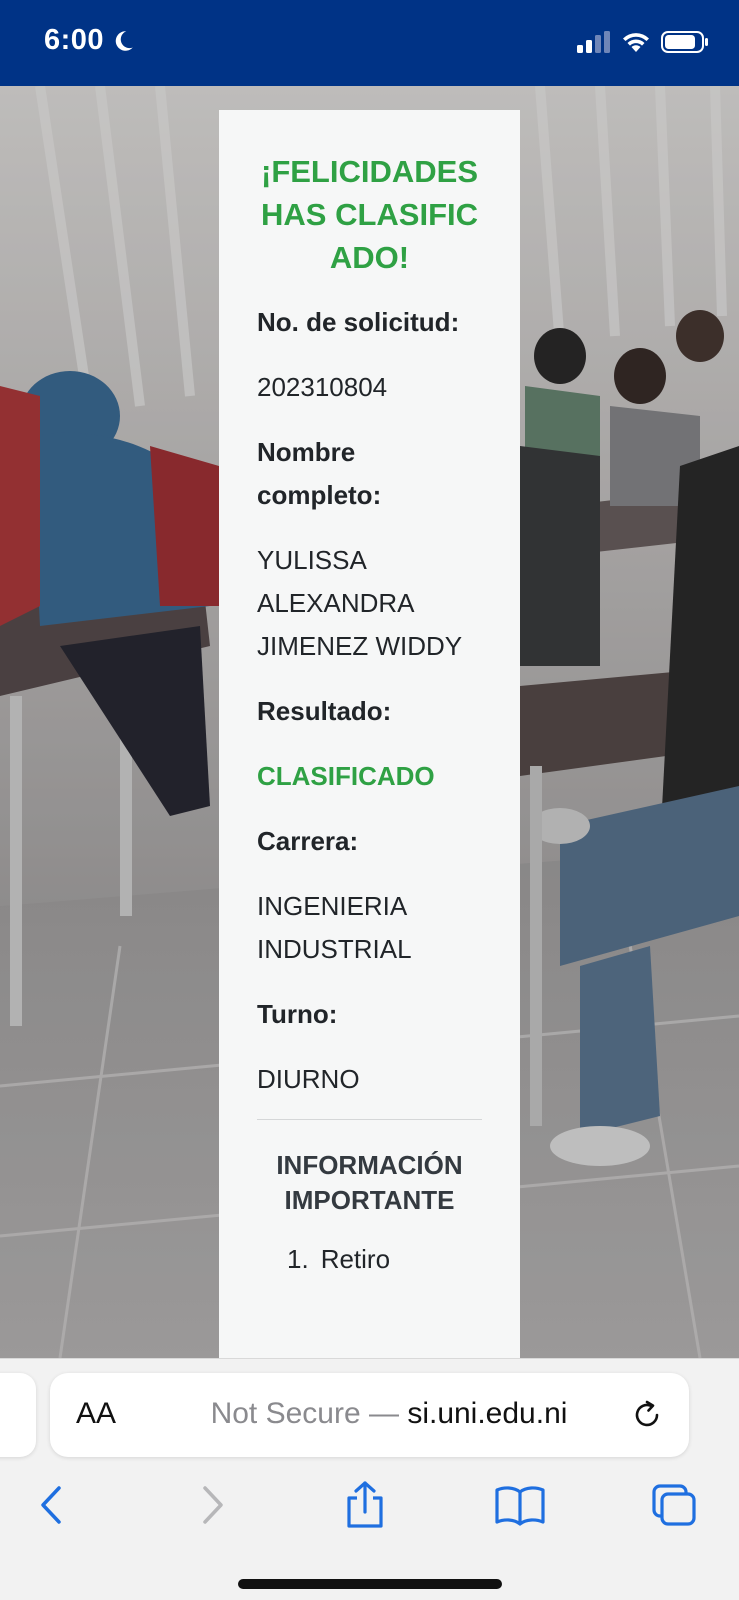 The image size is (739, 1600). I want to click on status-bar: 6:00, so click(369, 43).